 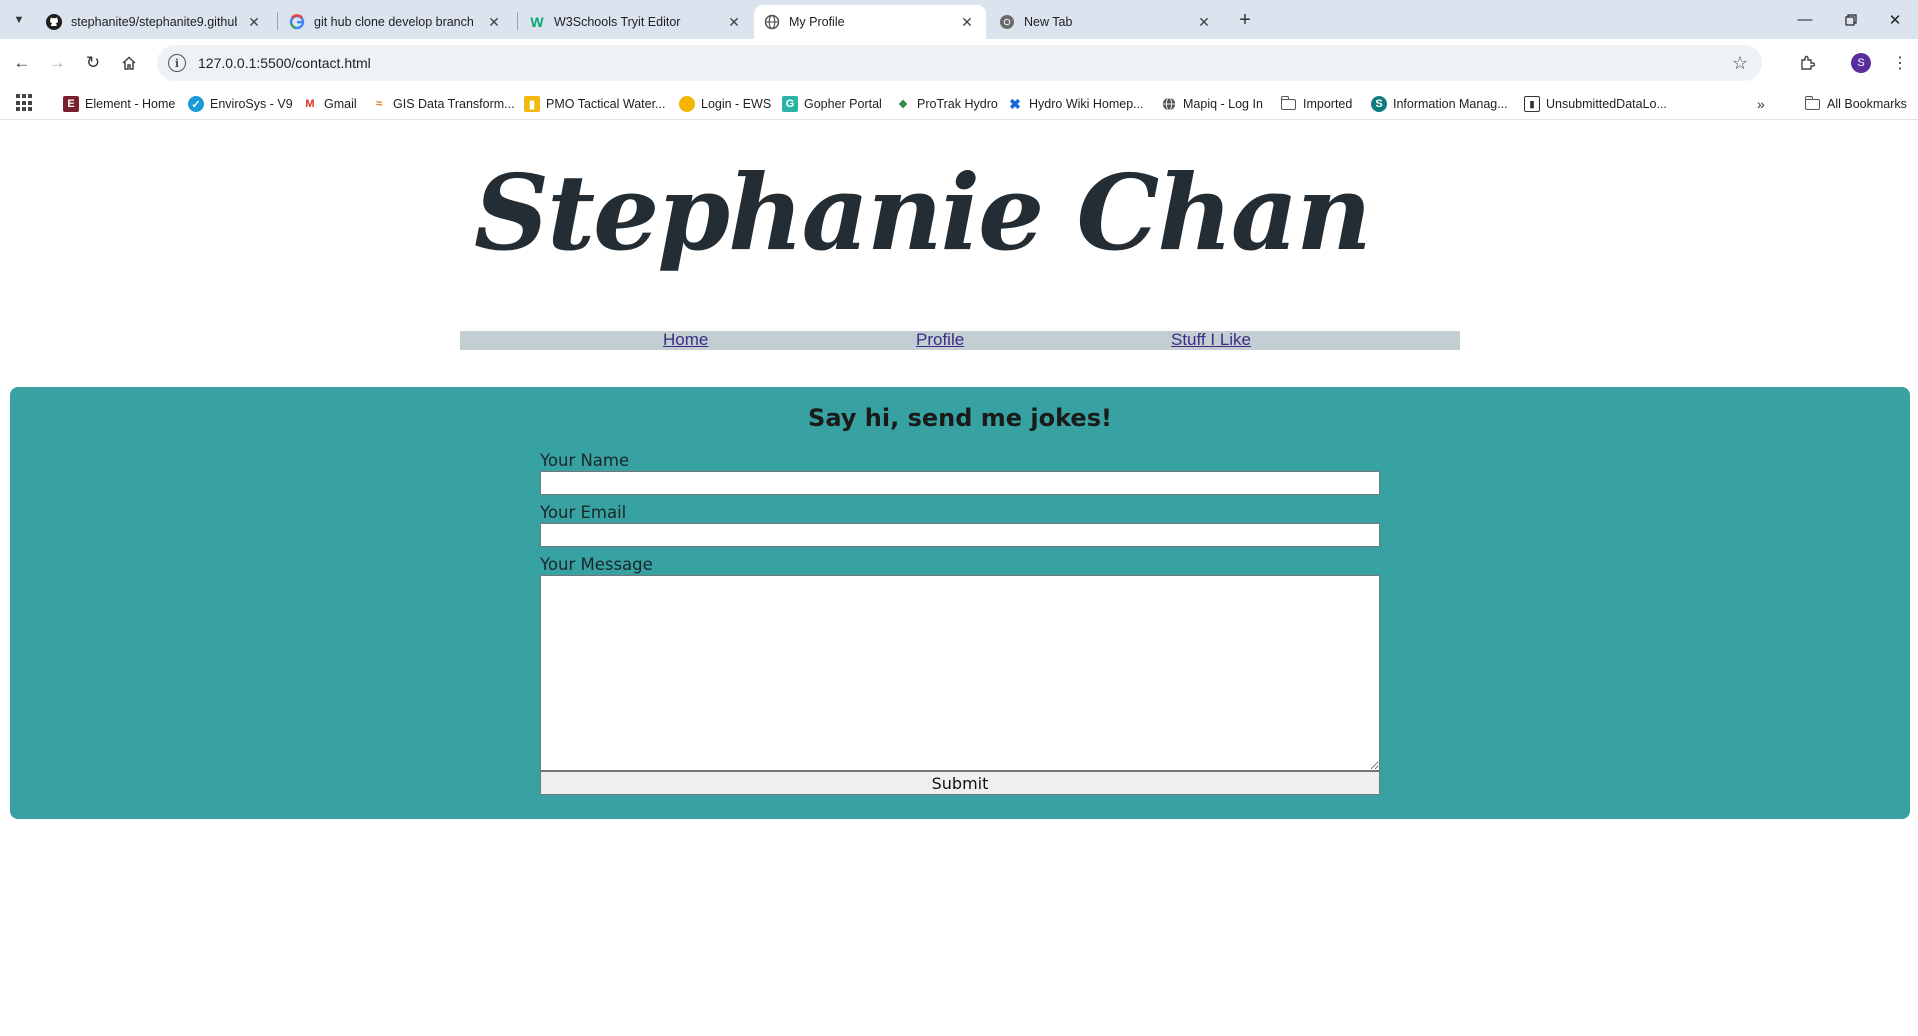 What do you see at coordinates (1223, 104) in the screenshot?
I see `bookmark-label: Mapiq - Log In` at bounding box center [1223, 104].